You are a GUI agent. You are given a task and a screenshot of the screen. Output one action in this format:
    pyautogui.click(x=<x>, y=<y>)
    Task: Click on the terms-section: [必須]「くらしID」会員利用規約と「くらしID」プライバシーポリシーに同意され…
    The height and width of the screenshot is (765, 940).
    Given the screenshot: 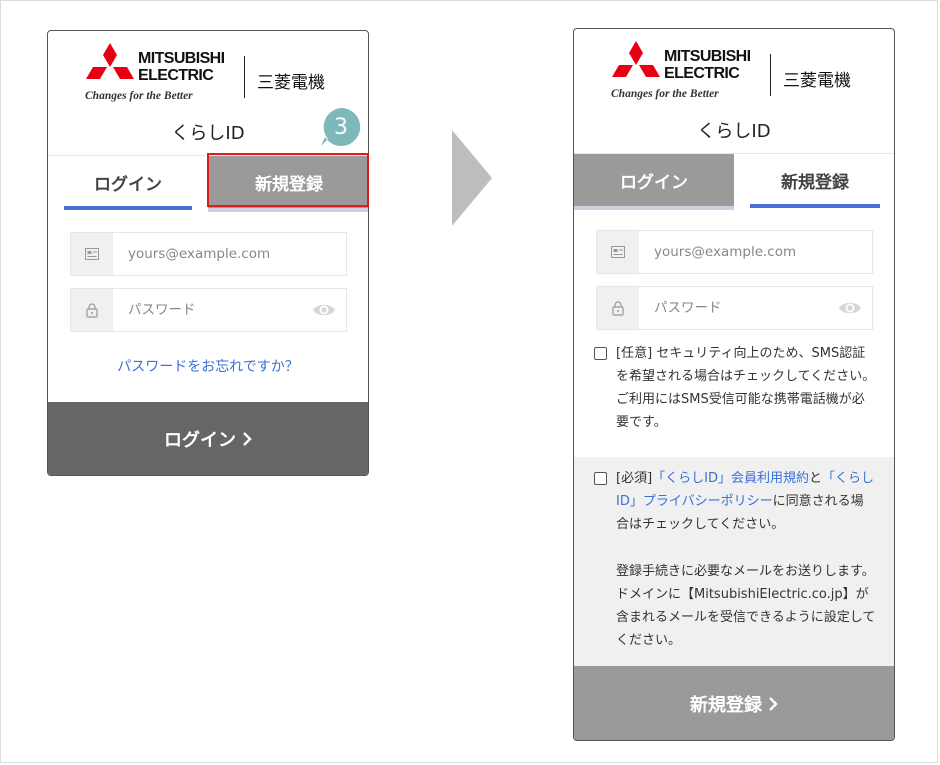 What is the action you would take?
    pyautogui.click(x=734, y=561)
    